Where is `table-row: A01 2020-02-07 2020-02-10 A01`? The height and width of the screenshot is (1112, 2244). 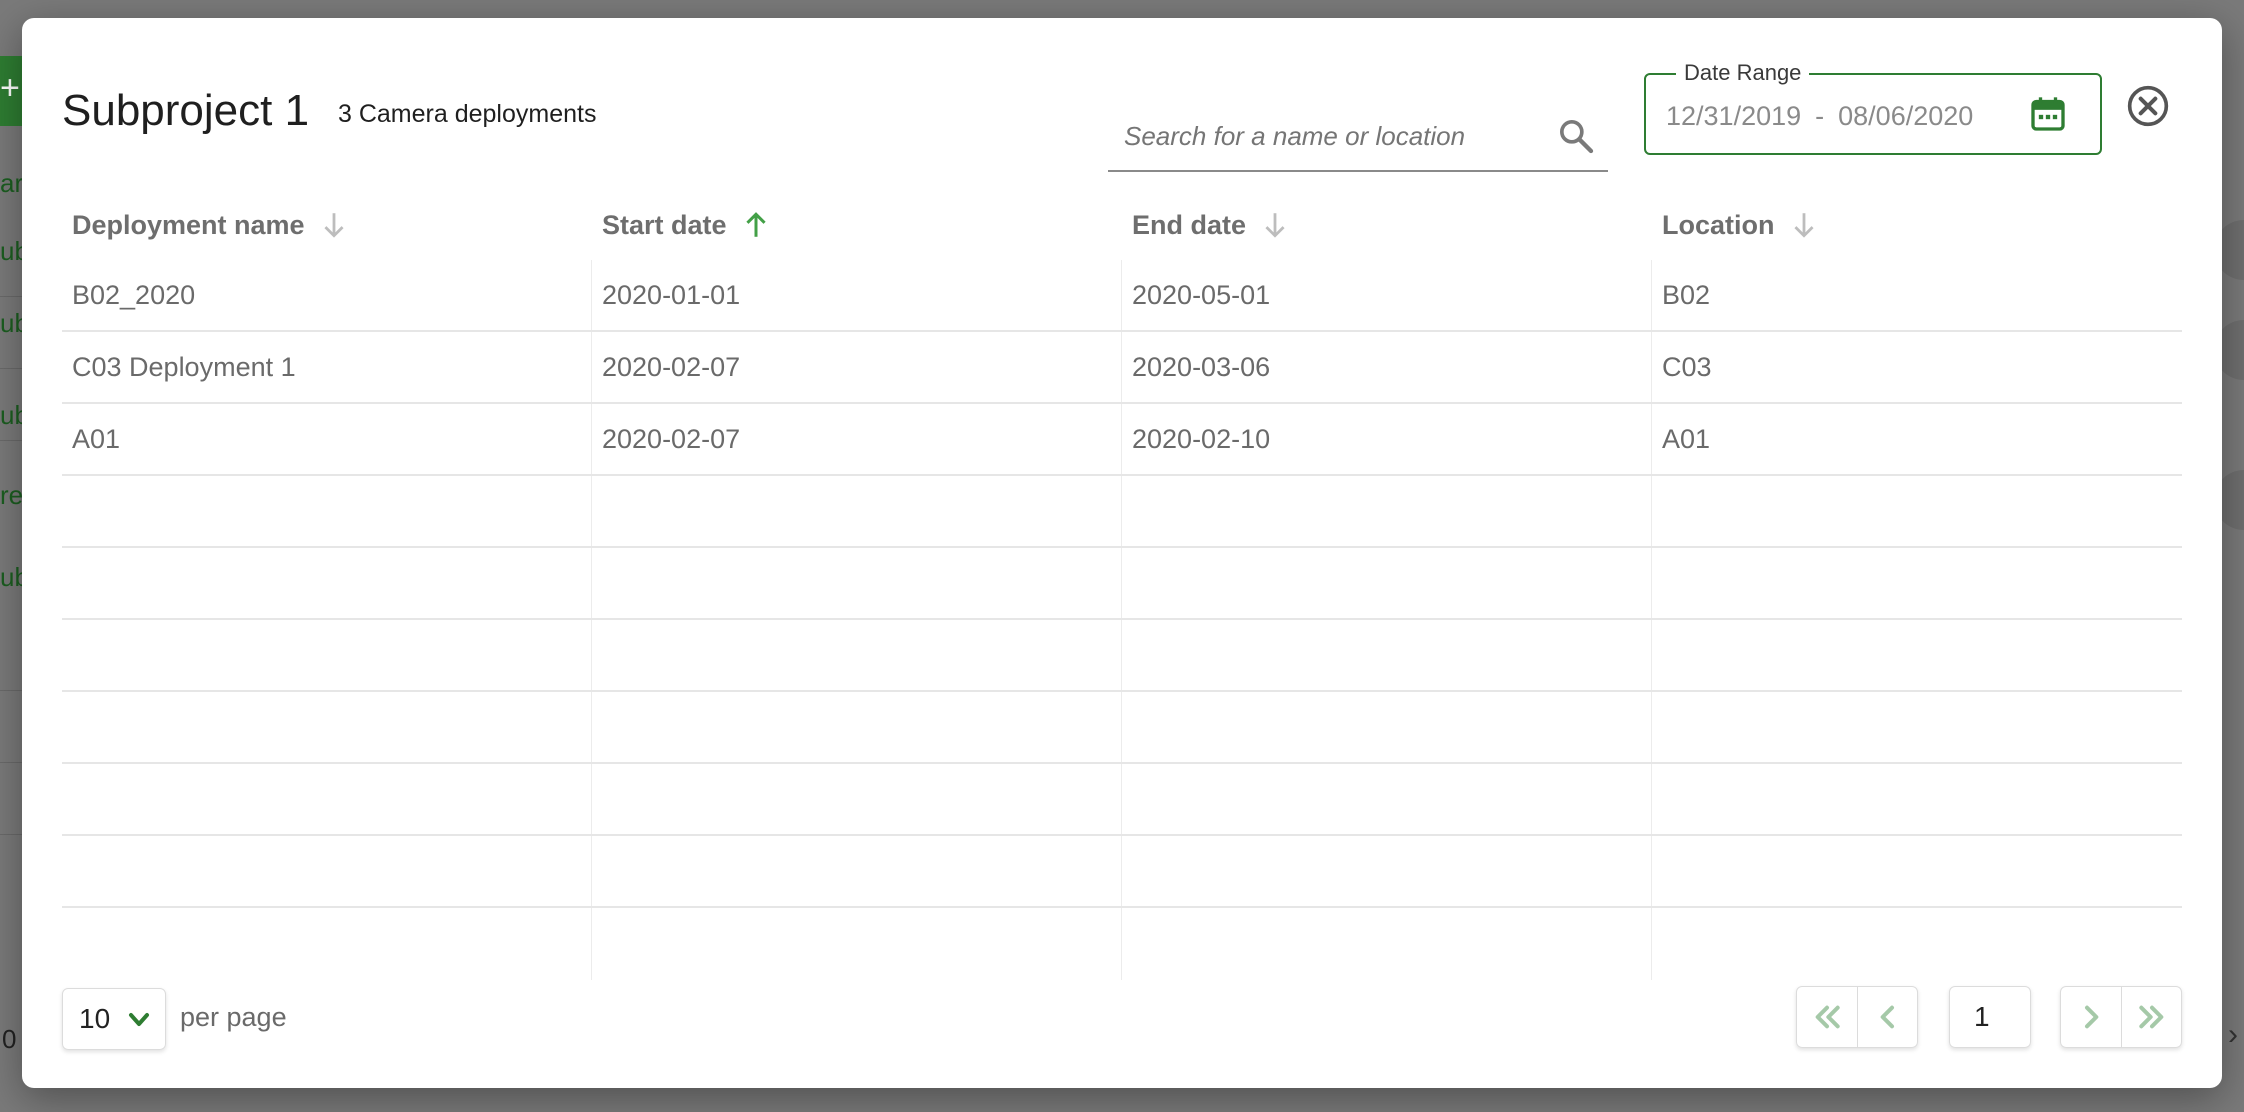 table-row: A01 2020-02-07 2020-02-10 A01 is located at coordinates (1122, 440).